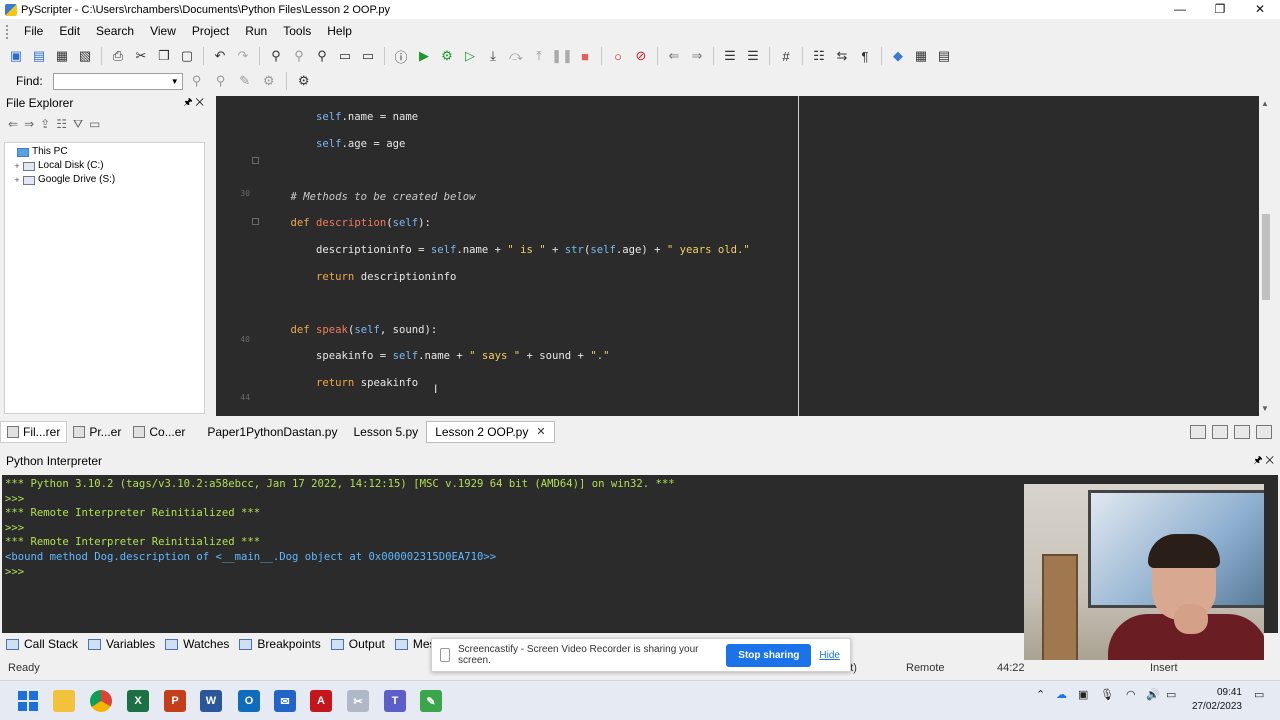 The image size is (1280, 720). I want to click on word-icon: W, so click(211, 701).